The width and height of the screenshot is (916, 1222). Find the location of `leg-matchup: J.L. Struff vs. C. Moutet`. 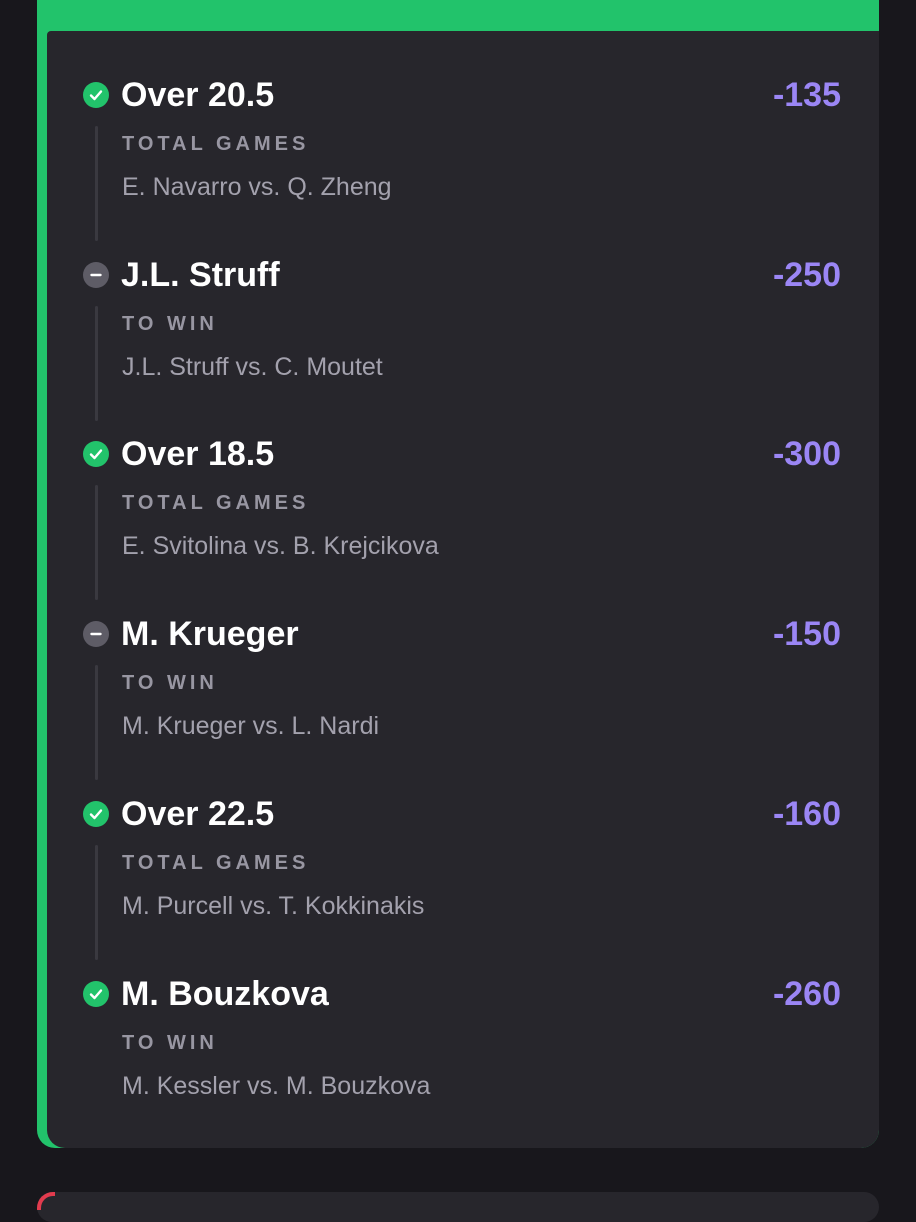

leg-matchup: J.L. Struff vs. C. Moutet is located at coordinates (252, 367).